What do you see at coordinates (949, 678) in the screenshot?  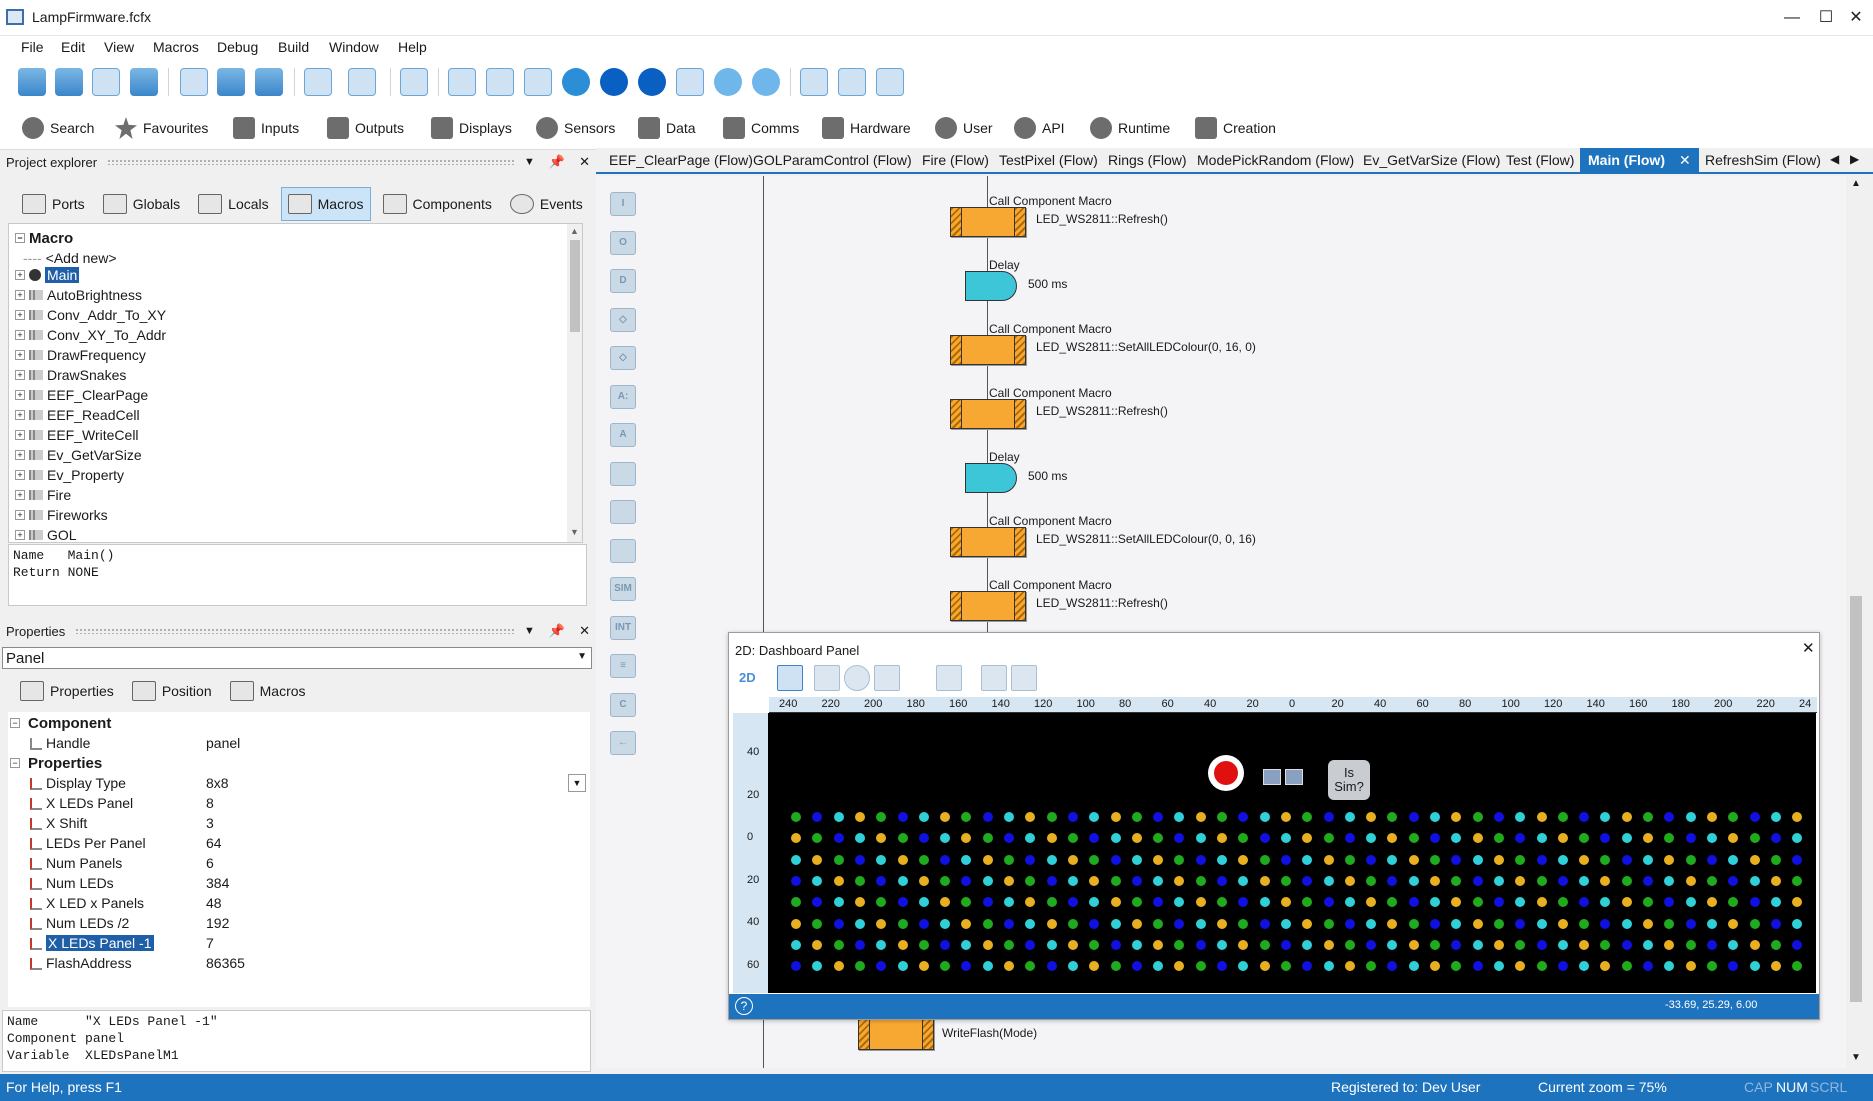 I see `component-icon` at bounding box center [949, 678].